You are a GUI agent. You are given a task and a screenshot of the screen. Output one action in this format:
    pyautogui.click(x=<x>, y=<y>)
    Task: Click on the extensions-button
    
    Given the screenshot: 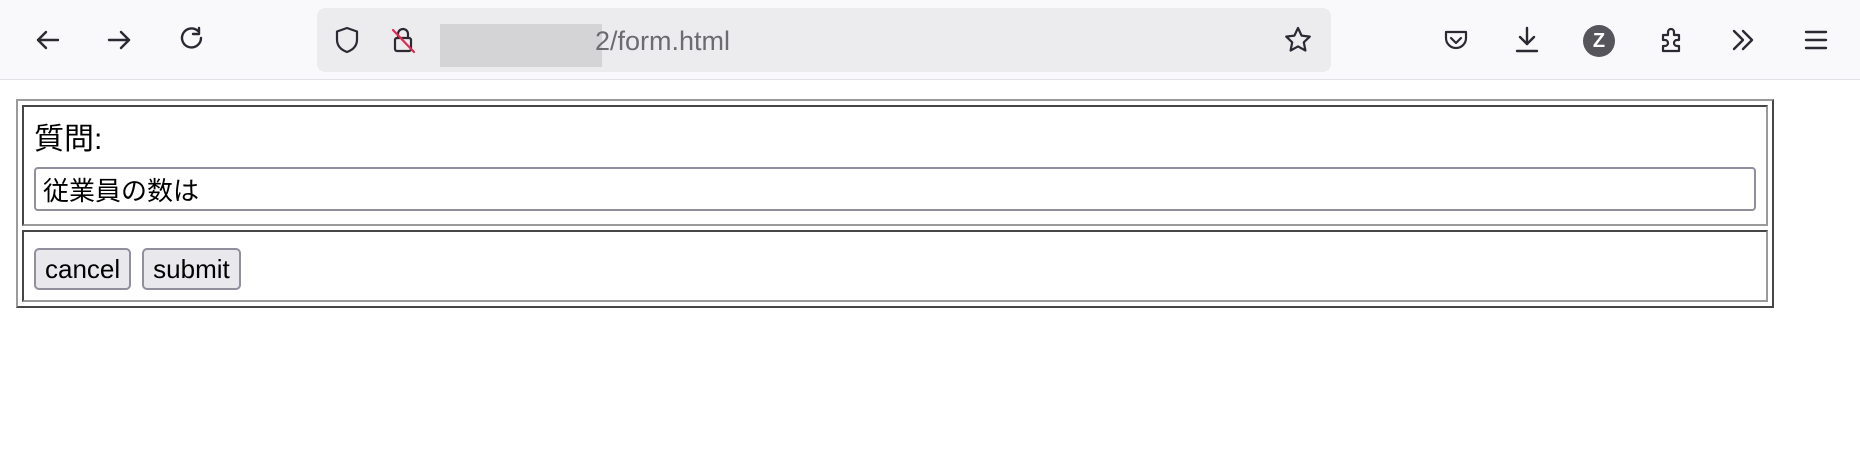 What is the action you would take?
    pyautogui.click(x=1672, y=40)
    